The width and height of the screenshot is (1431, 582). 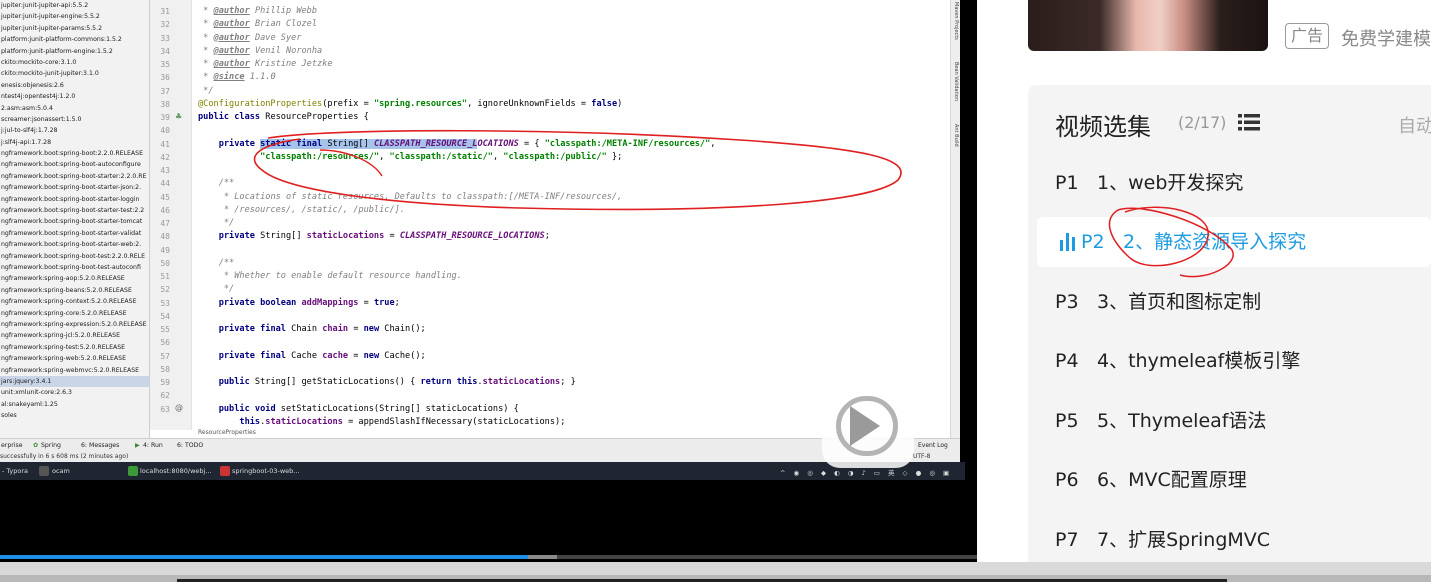 What do you see at coordinates (1202, 122) in the screenshot?
I see `playlist-count: (2/17)` at bounding box center [1202, 122].